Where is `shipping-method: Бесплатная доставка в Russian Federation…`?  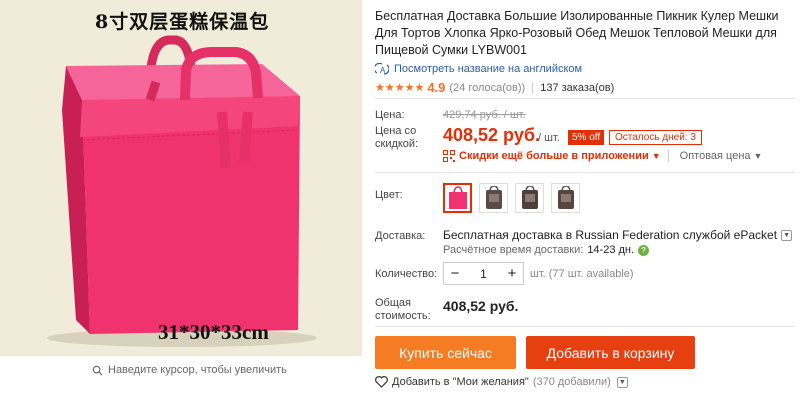 shipping-method: Бесплатная доставка в Russian Federation… is located at coordinates (618, 235).